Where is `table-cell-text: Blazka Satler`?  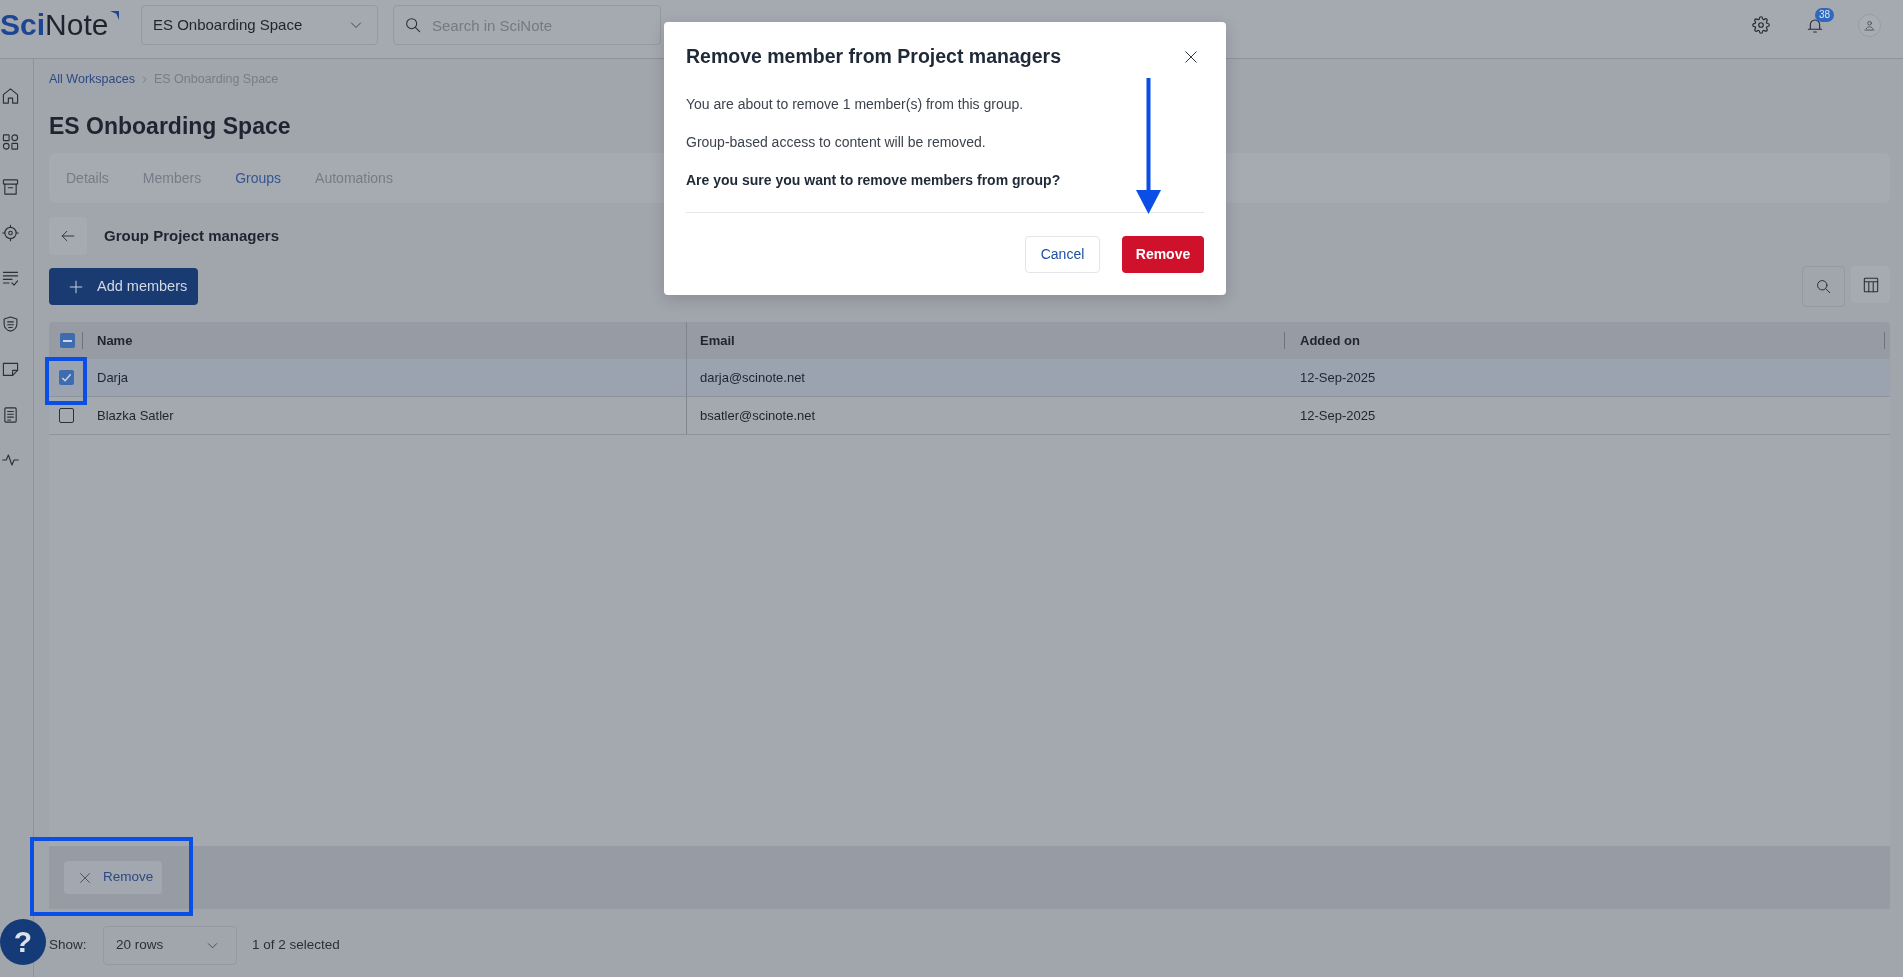
table-cell-text: Blazka Satler is located at coordinates (135, 415).